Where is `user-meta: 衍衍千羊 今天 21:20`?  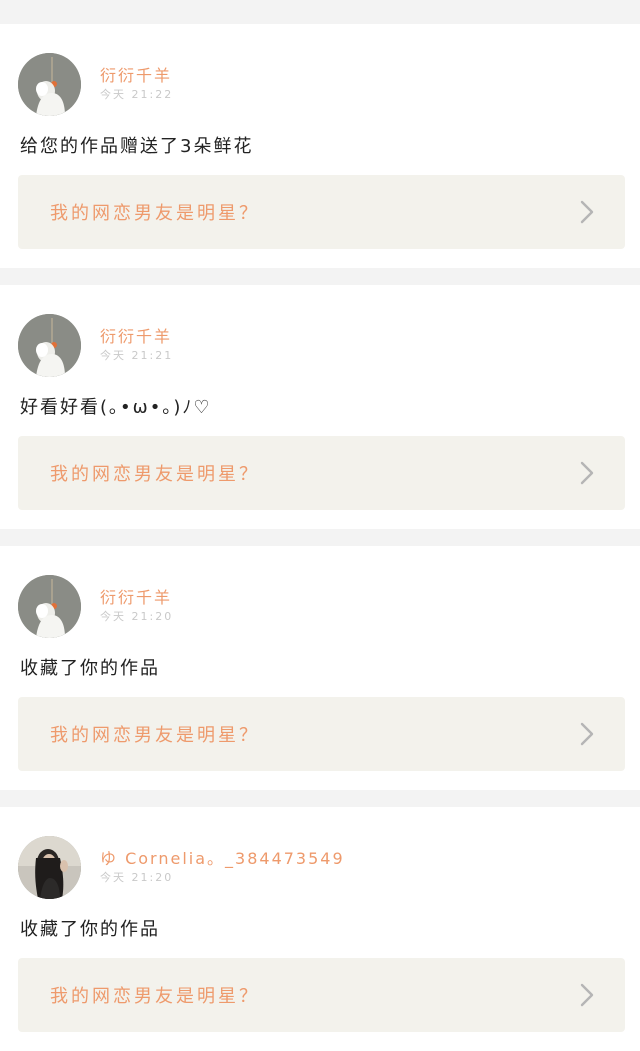
user-meta: 衍衍千羊 今天 21:20 is located at coordinates (136, 606).